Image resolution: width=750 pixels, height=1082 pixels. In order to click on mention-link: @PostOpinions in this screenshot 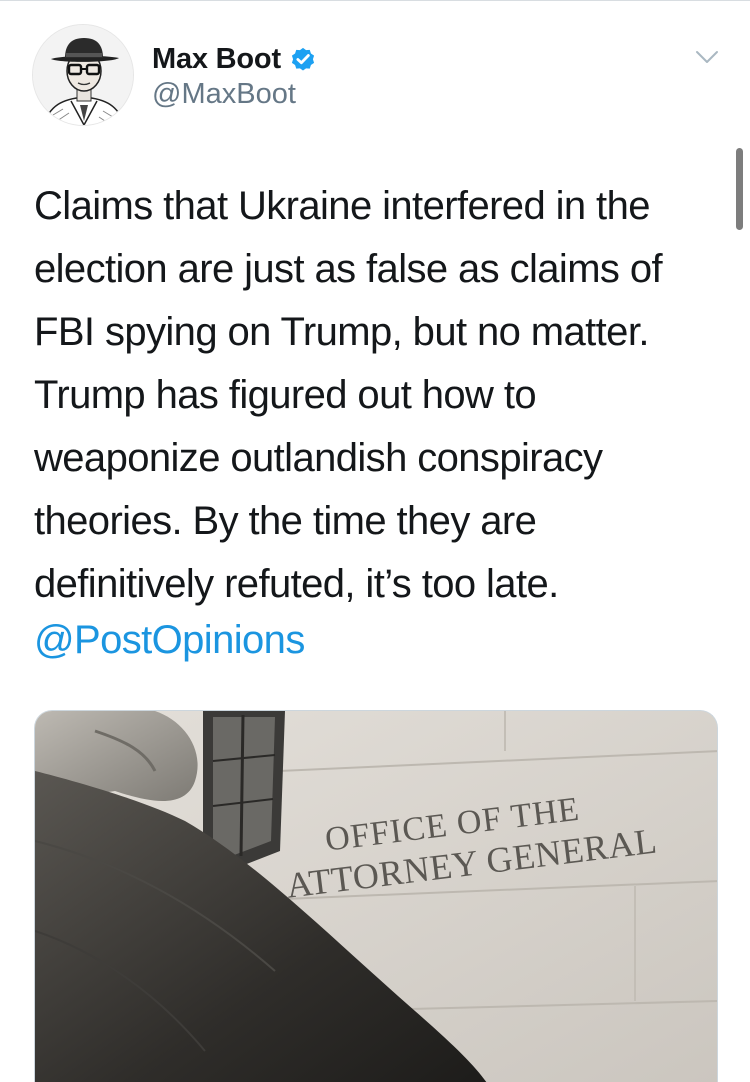, I will do `click(169, 640)`.